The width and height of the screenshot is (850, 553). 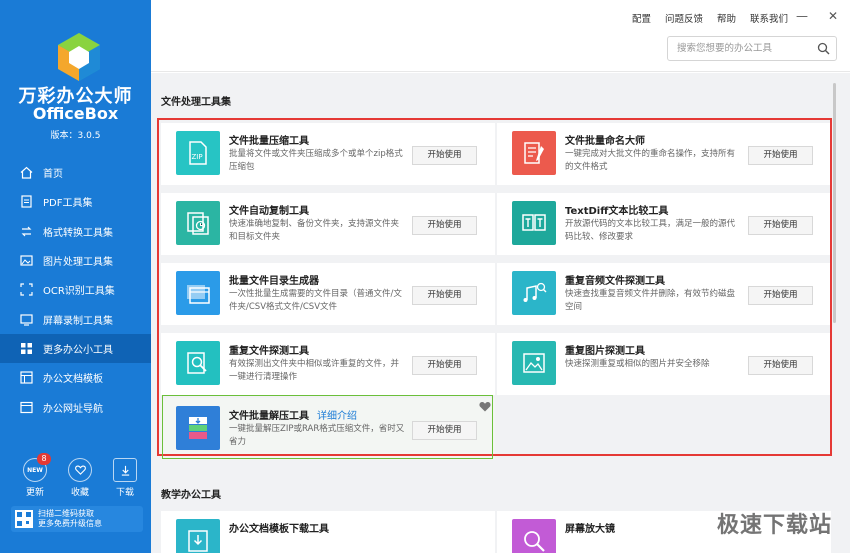 I want to click on template-download-icon, so click(x=198, y=536).